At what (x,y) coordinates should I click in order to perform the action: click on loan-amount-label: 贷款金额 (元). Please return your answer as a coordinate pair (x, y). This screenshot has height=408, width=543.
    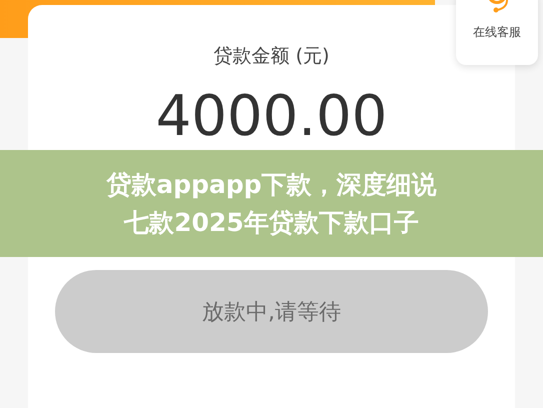
    Looking at the image, I should click on (272, 56).